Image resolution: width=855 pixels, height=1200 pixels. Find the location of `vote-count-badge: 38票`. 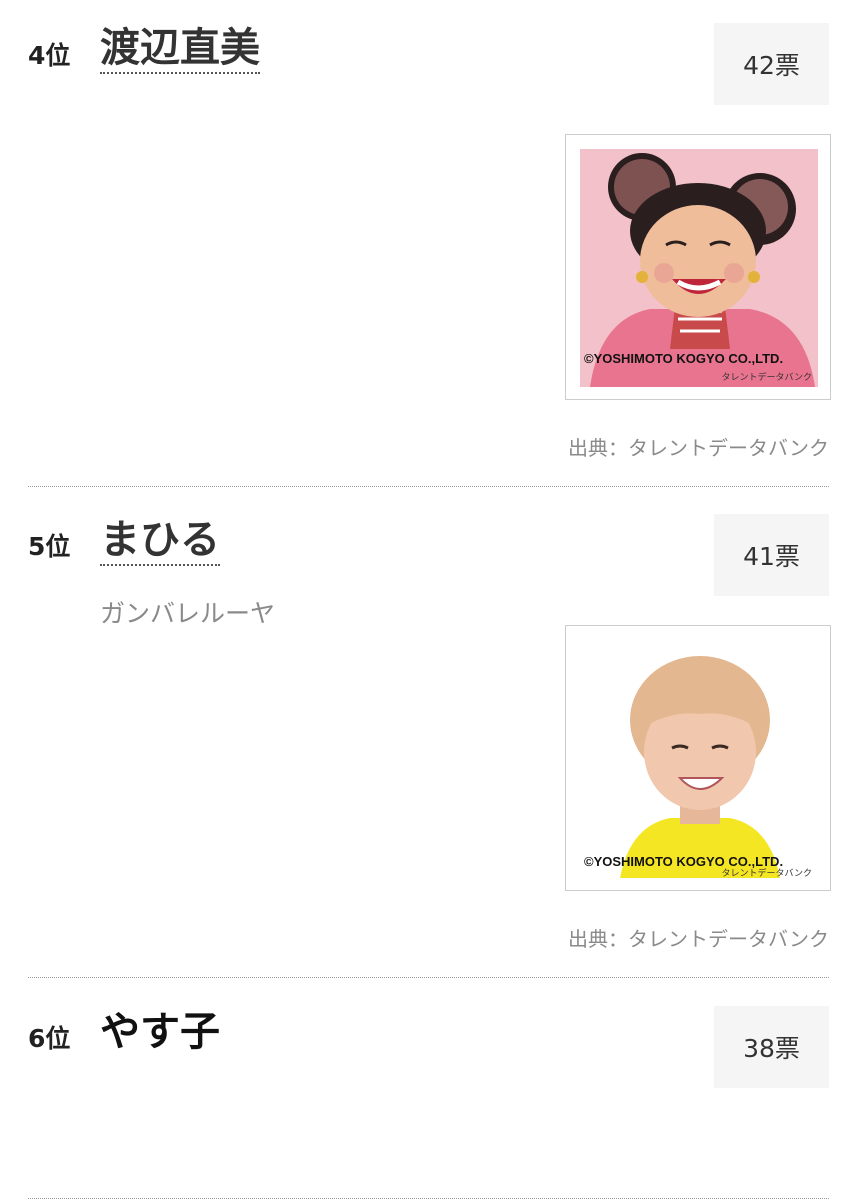

vote-count-badge: 38票 is located at coordinates (771, 1047).